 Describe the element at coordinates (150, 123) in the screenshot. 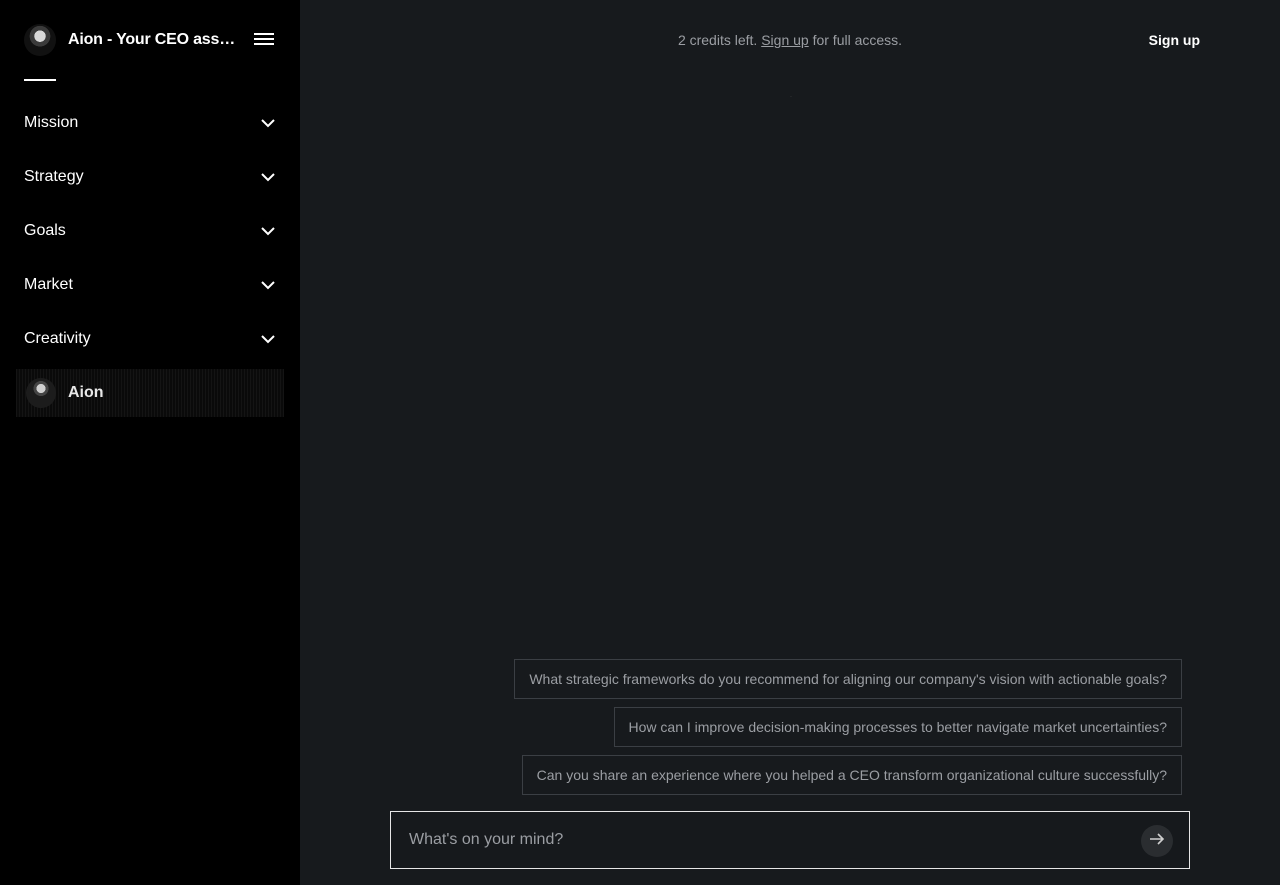

I see `sidebar-item-mission: Mission` at that location.